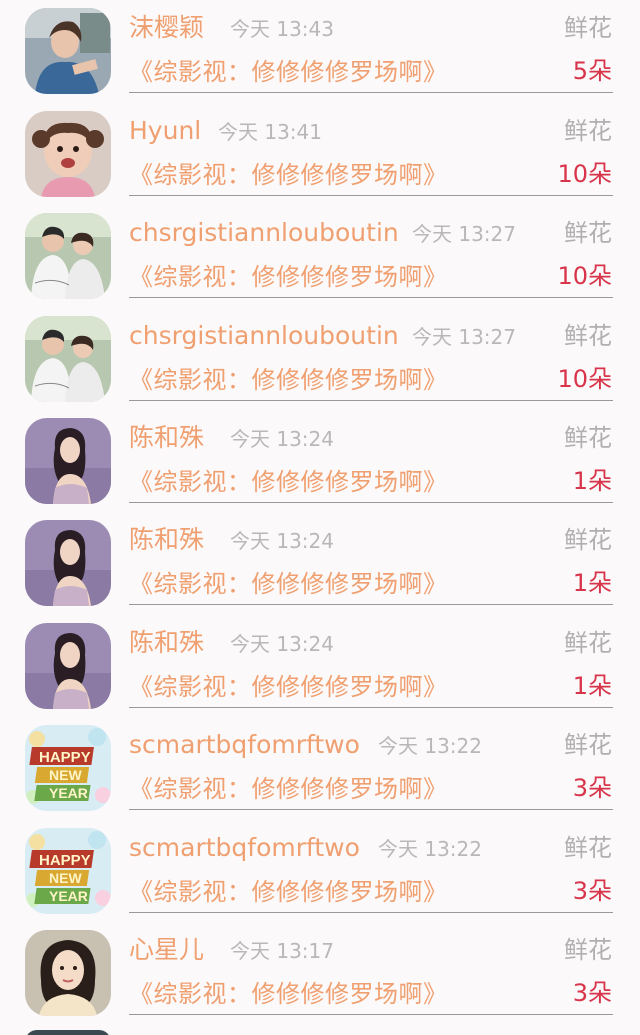  What do you see at coordinates (270, 132) in the screenshot?
I see `timestamp: 今天 13:41` at bounding box center [270, 132].